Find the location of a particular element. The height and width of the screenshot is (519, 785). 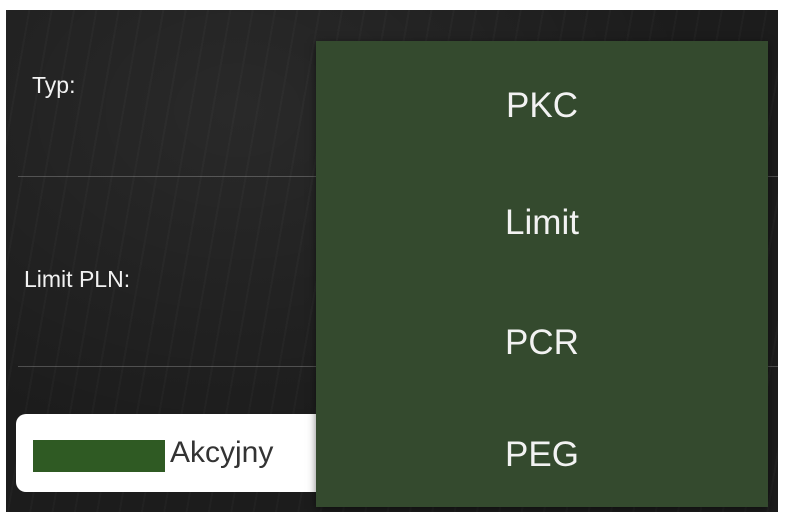

option-limit: Limit is located at coordinates (542, 223).